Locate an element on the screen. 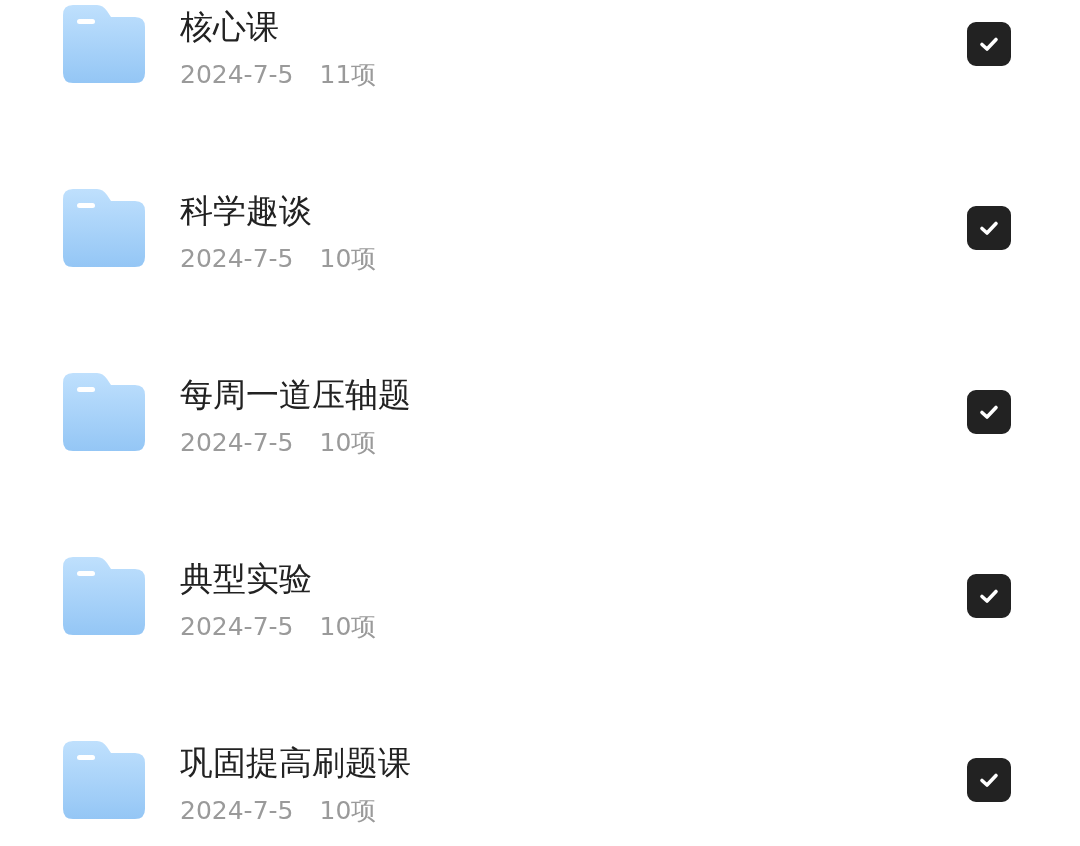 The width and height of the screenshot is (1080, 846). folder-title: 典型实验 is located at coordinates (246, 579).